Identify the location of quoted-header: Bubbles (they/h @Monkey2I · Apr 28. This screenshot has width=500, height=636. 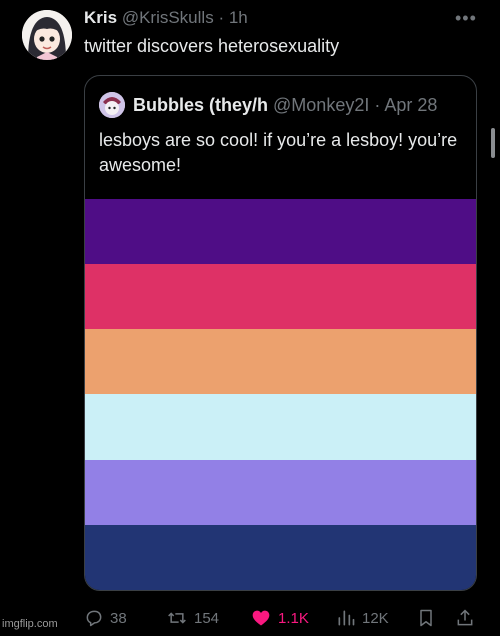
(298, 105).